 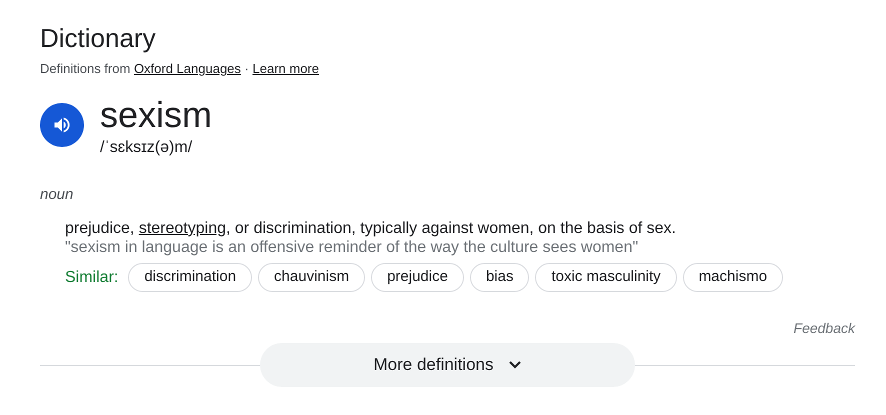 I want to click on synonym-chip: bias, so click(x=500, y=277).